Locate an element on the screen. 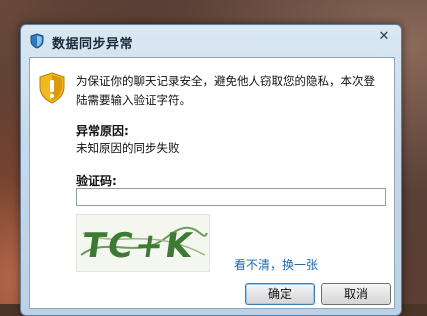  title-bar: 数据同步异常 ✕ is located at coordinates (211, 40).